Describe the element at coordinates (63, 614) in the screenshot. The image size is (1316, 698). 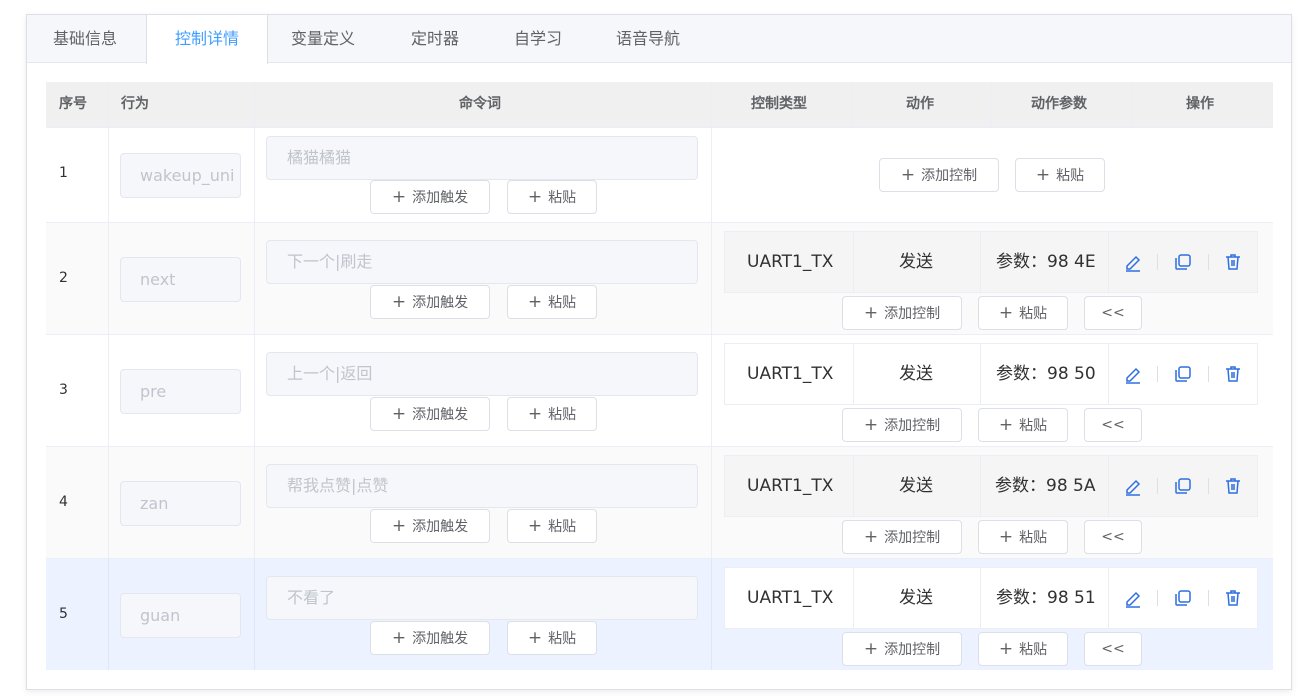
I see `row-index: 5` at that location.